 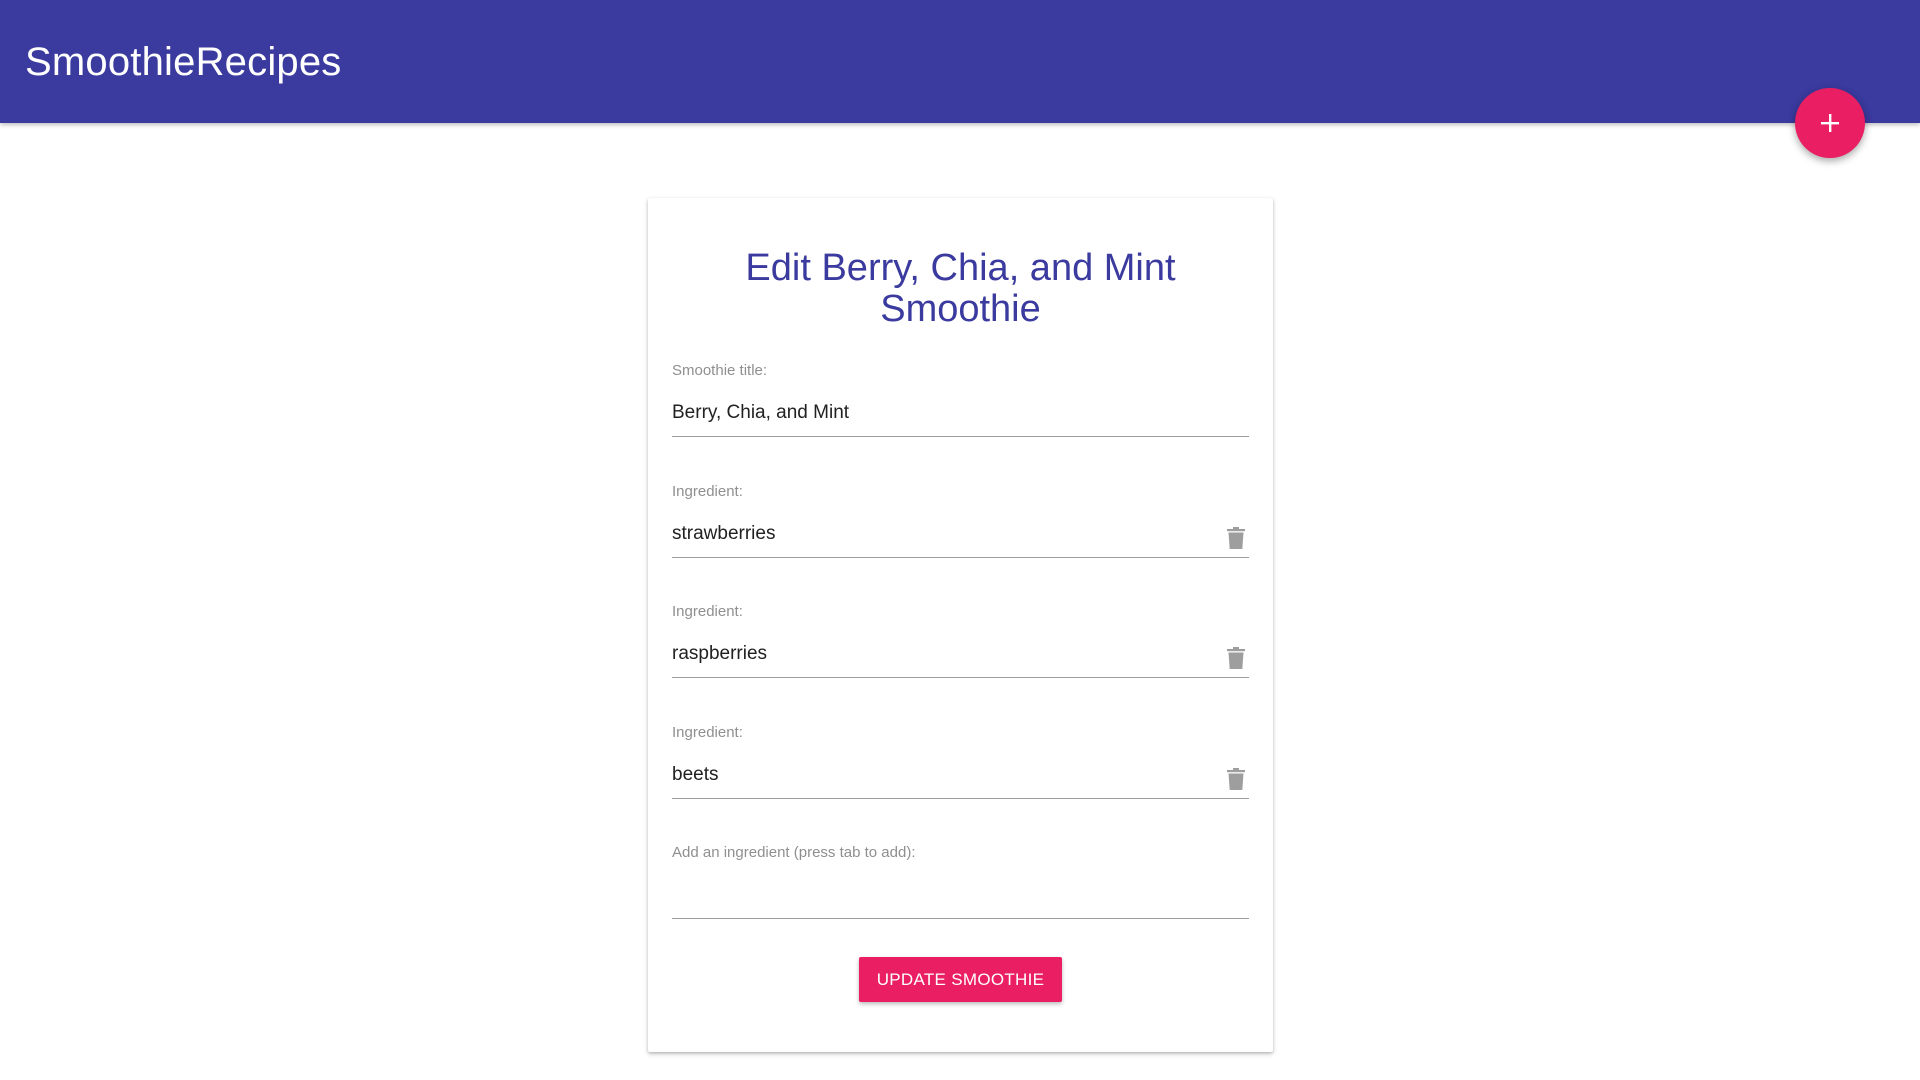 I want to click on add-ingredient-label: Add an ingredient (press tab to add):, so click(x=794, y=852).